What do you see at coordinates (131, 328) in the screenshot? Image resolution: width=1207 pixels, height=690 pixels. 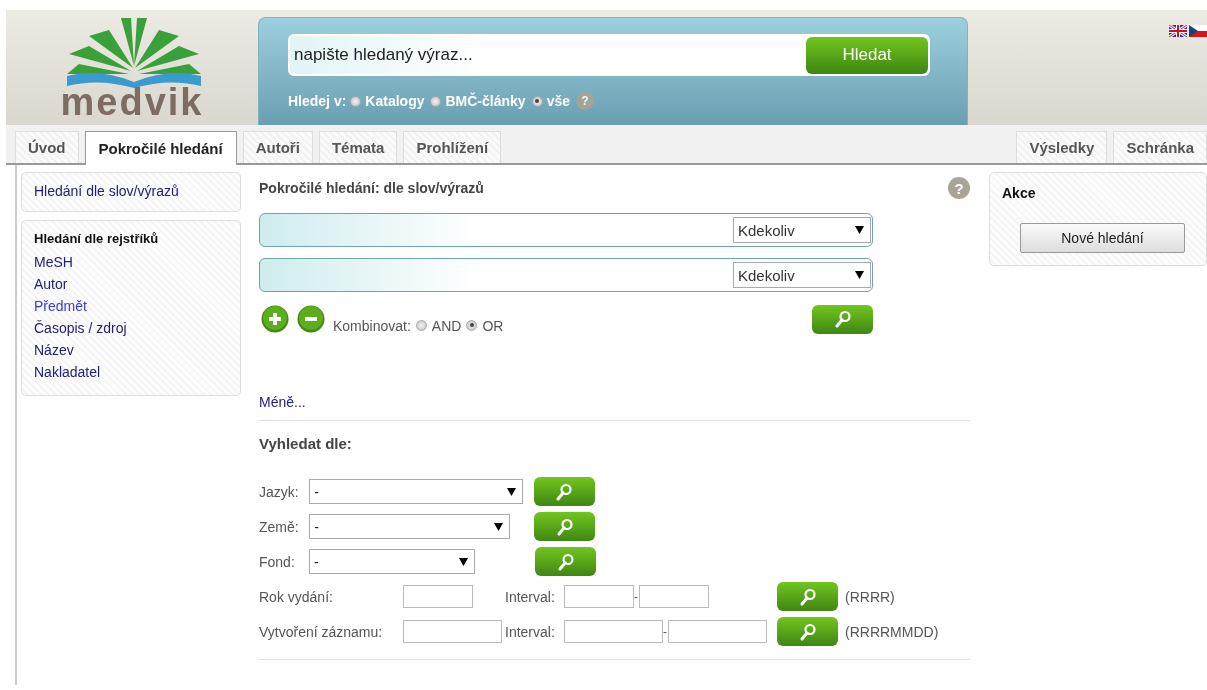 I see `sidebar-link: Časopis / zdroj` at bounding box center [131, 328].